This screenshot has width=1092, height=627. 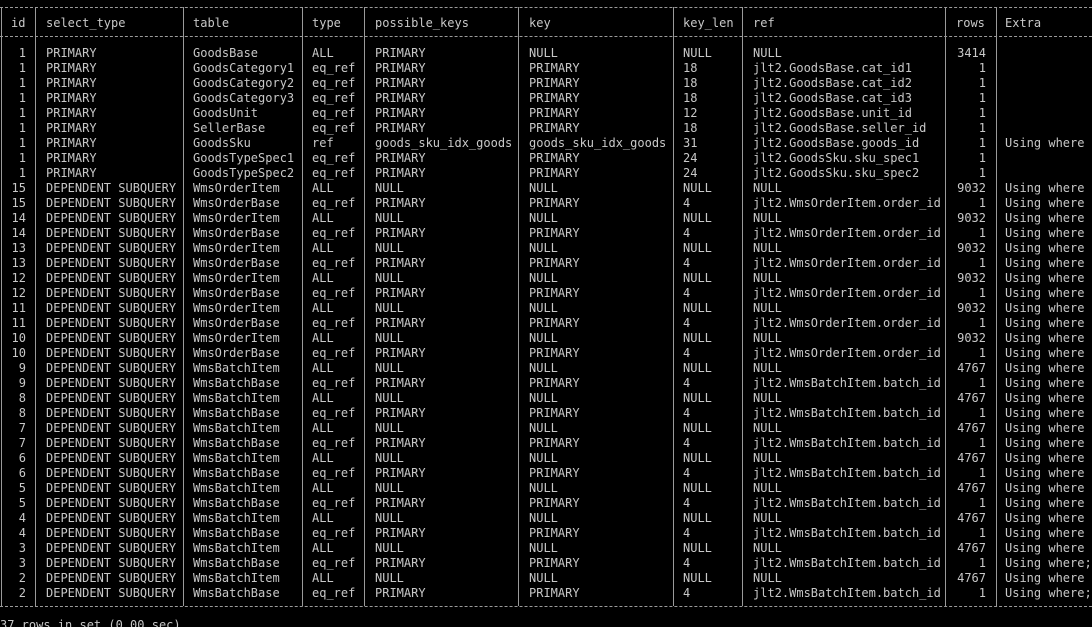 I want to click on header-key: key, so click(x=540, y=23).